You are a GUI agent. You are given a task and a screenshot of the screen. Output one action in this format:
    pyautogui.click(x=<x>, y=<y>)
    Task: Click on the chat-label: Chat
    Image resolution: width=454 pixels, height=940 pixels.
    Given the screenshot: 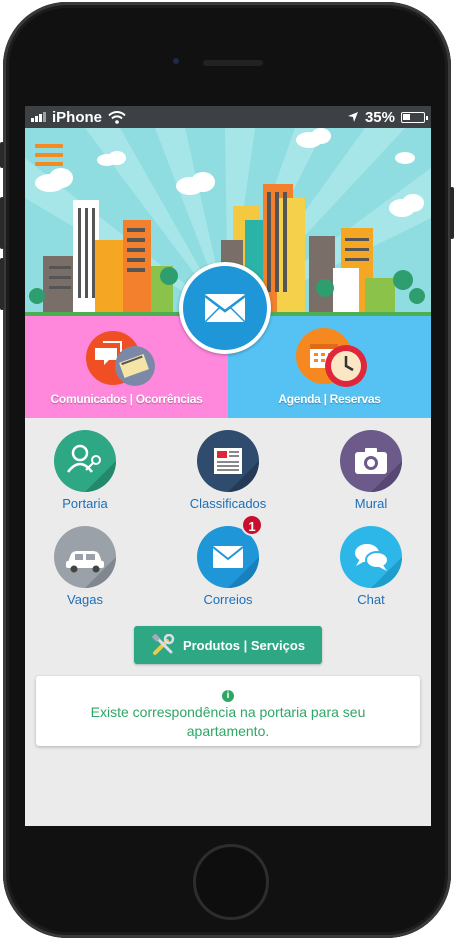 What is the action you would take?
    pyautogui.click(x=371, y=599)
    